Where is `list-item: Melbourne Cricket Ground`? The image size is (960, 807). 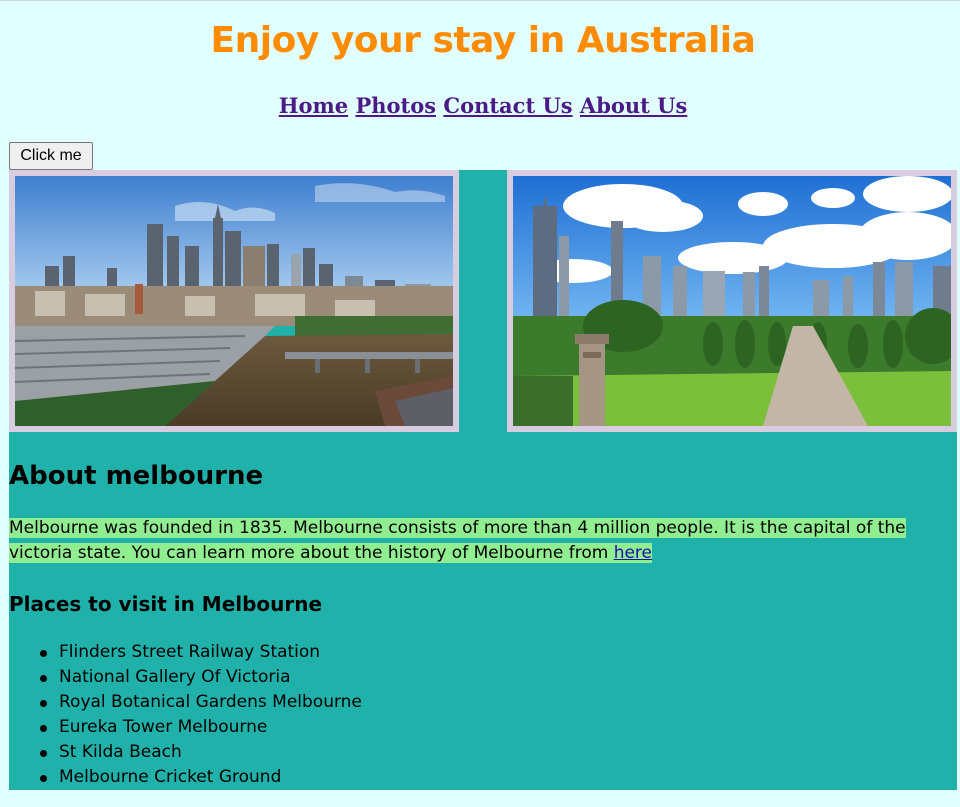
list-item: Melbourne Cricket Ground is located at coordinates (201, 777).